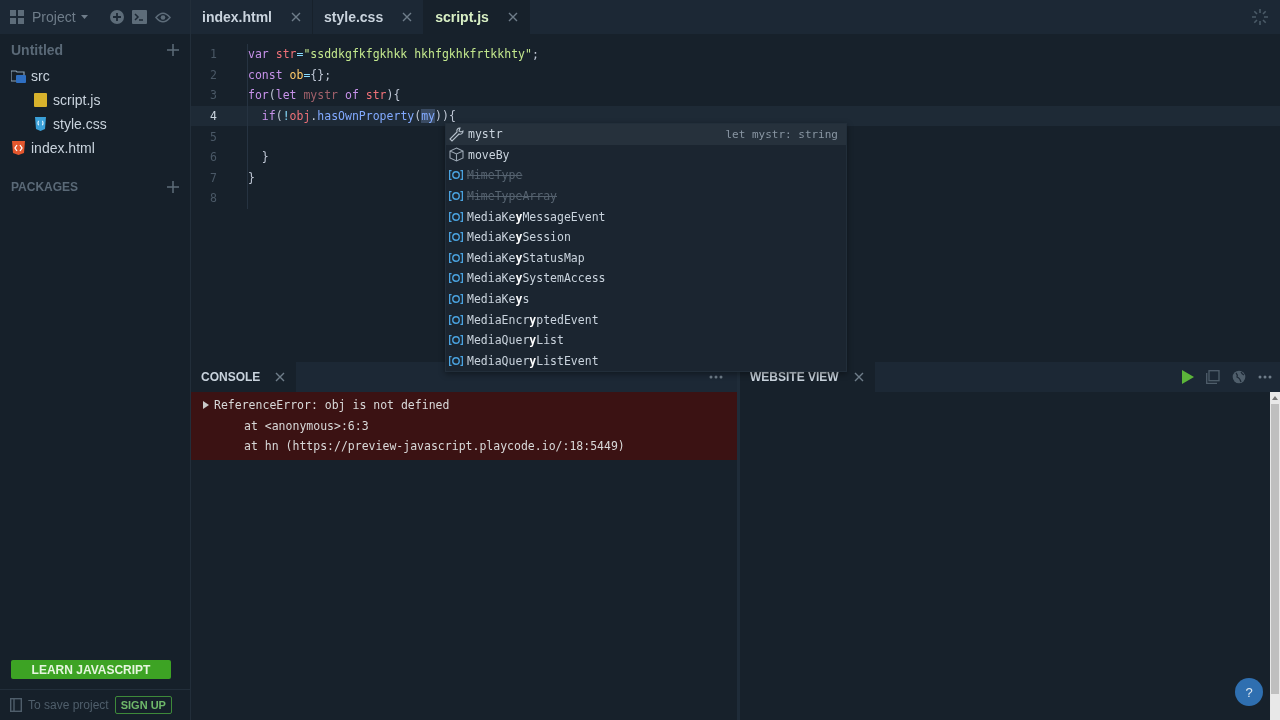  What do you see at coordinates (139, 17) in the screenshot?
I see `terminal-icon` at bounding box center [139, 17].